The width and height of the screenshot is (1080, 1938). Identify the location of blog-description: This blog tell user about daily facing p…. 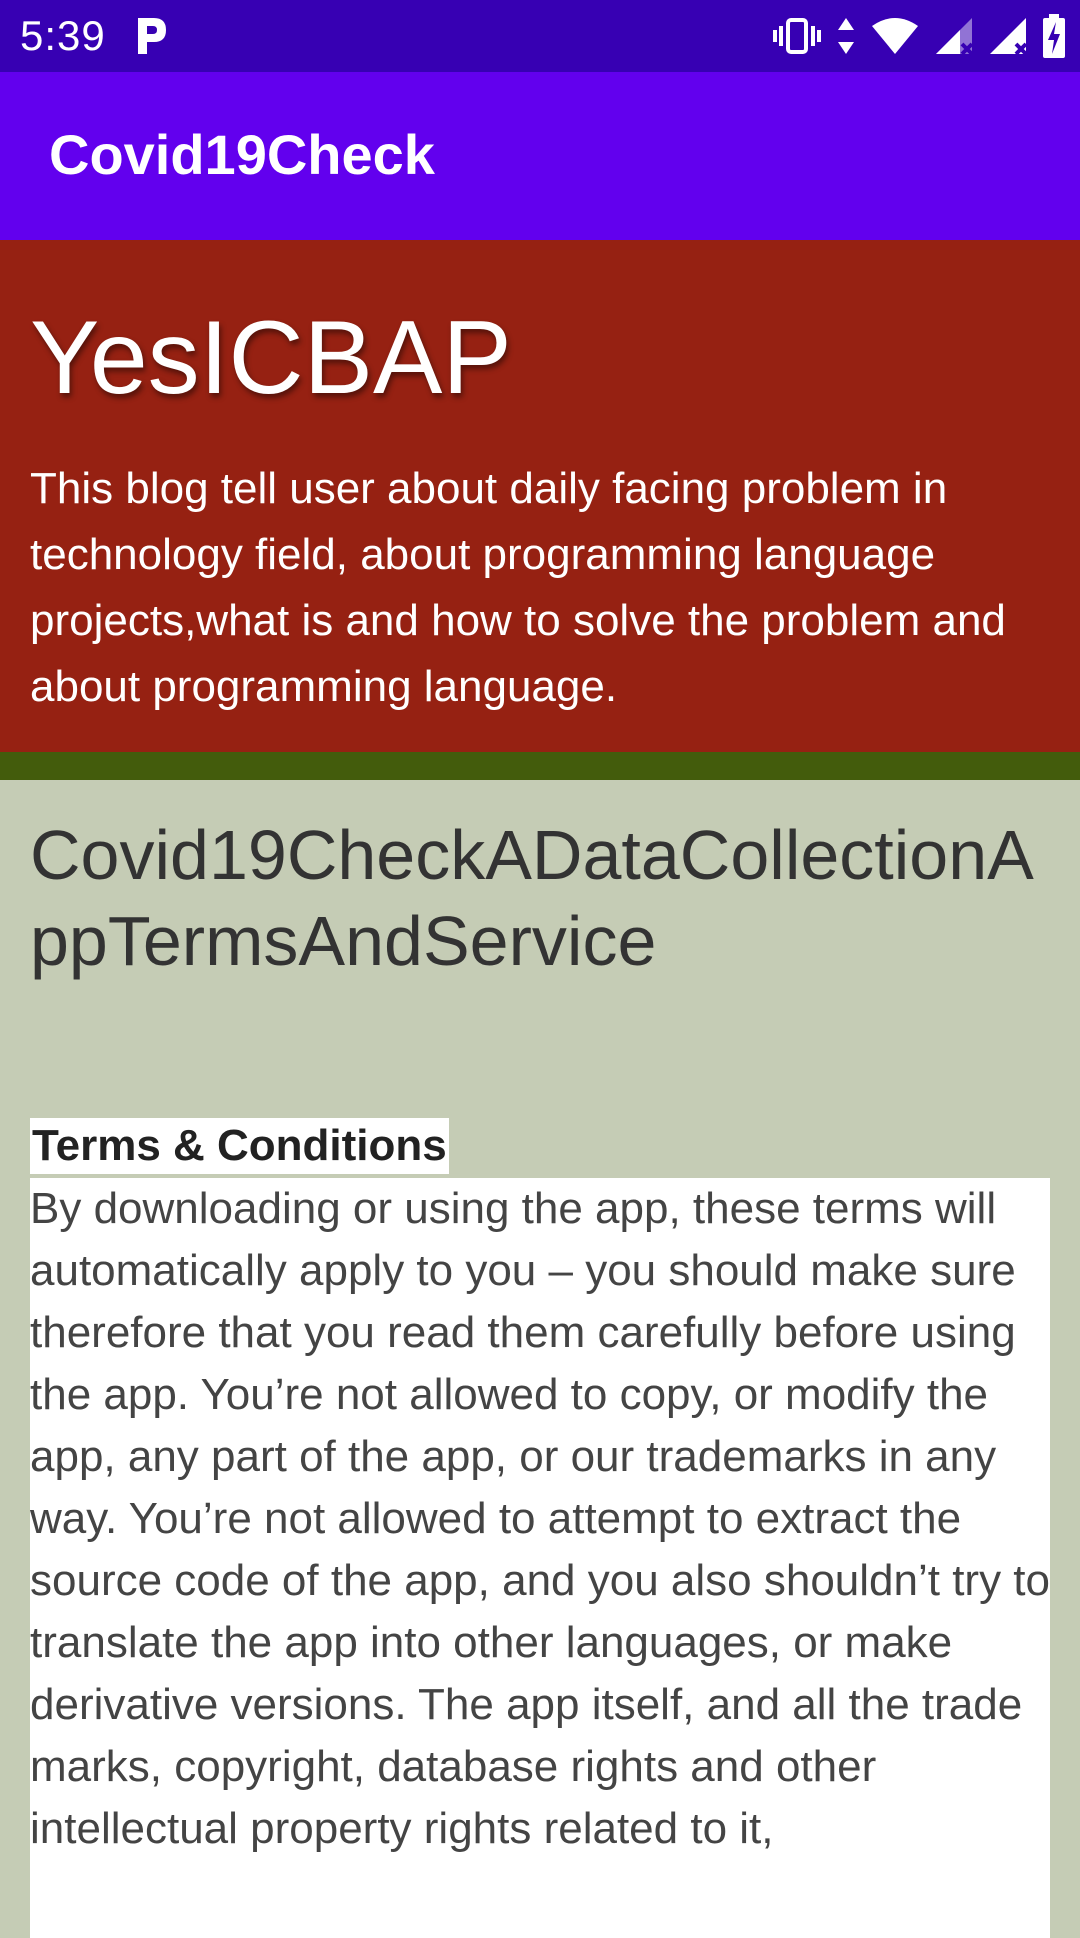
(518, 587).